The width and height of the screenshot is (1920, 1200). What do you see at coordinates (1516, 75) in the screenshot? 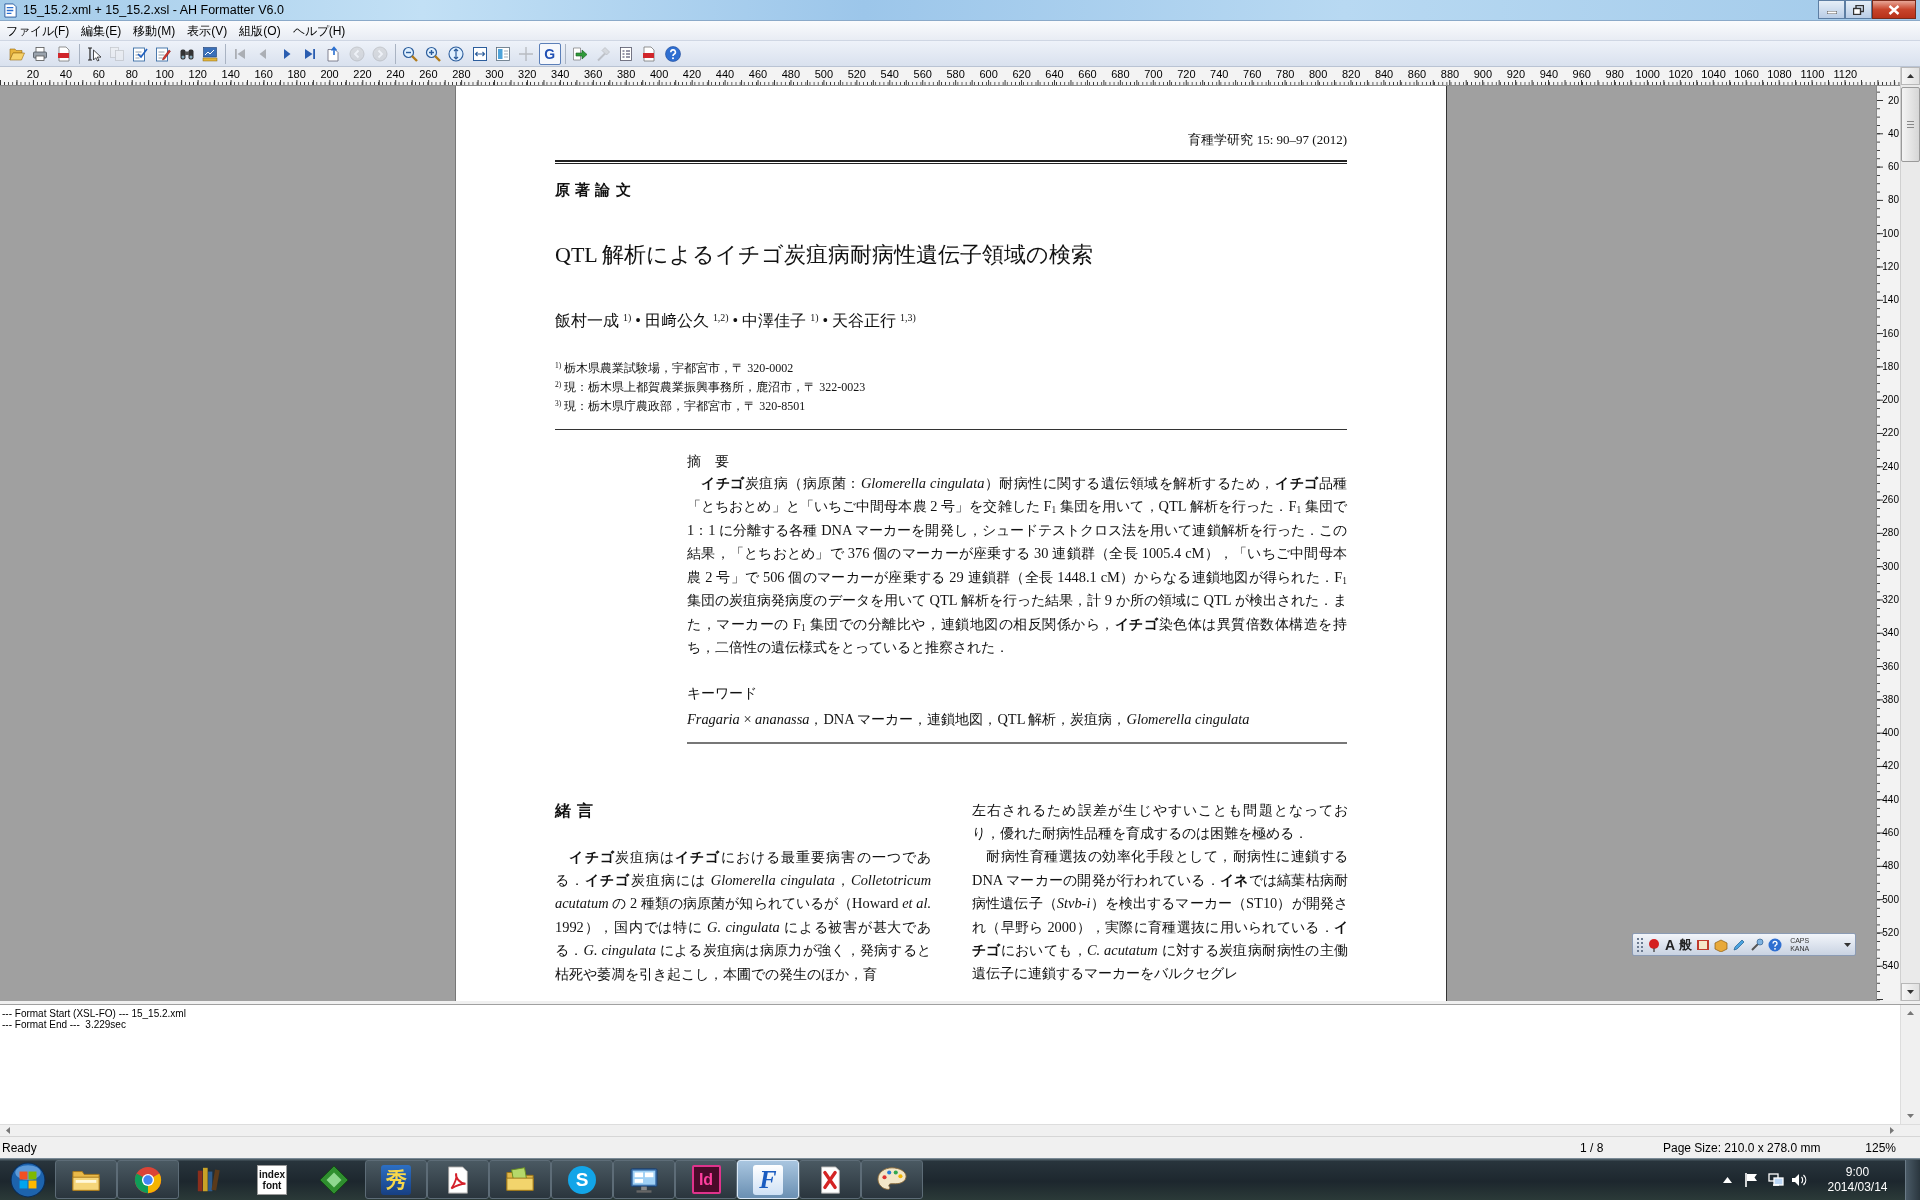
I see `ruler-number: 920` at bounding box center [1516, 75].